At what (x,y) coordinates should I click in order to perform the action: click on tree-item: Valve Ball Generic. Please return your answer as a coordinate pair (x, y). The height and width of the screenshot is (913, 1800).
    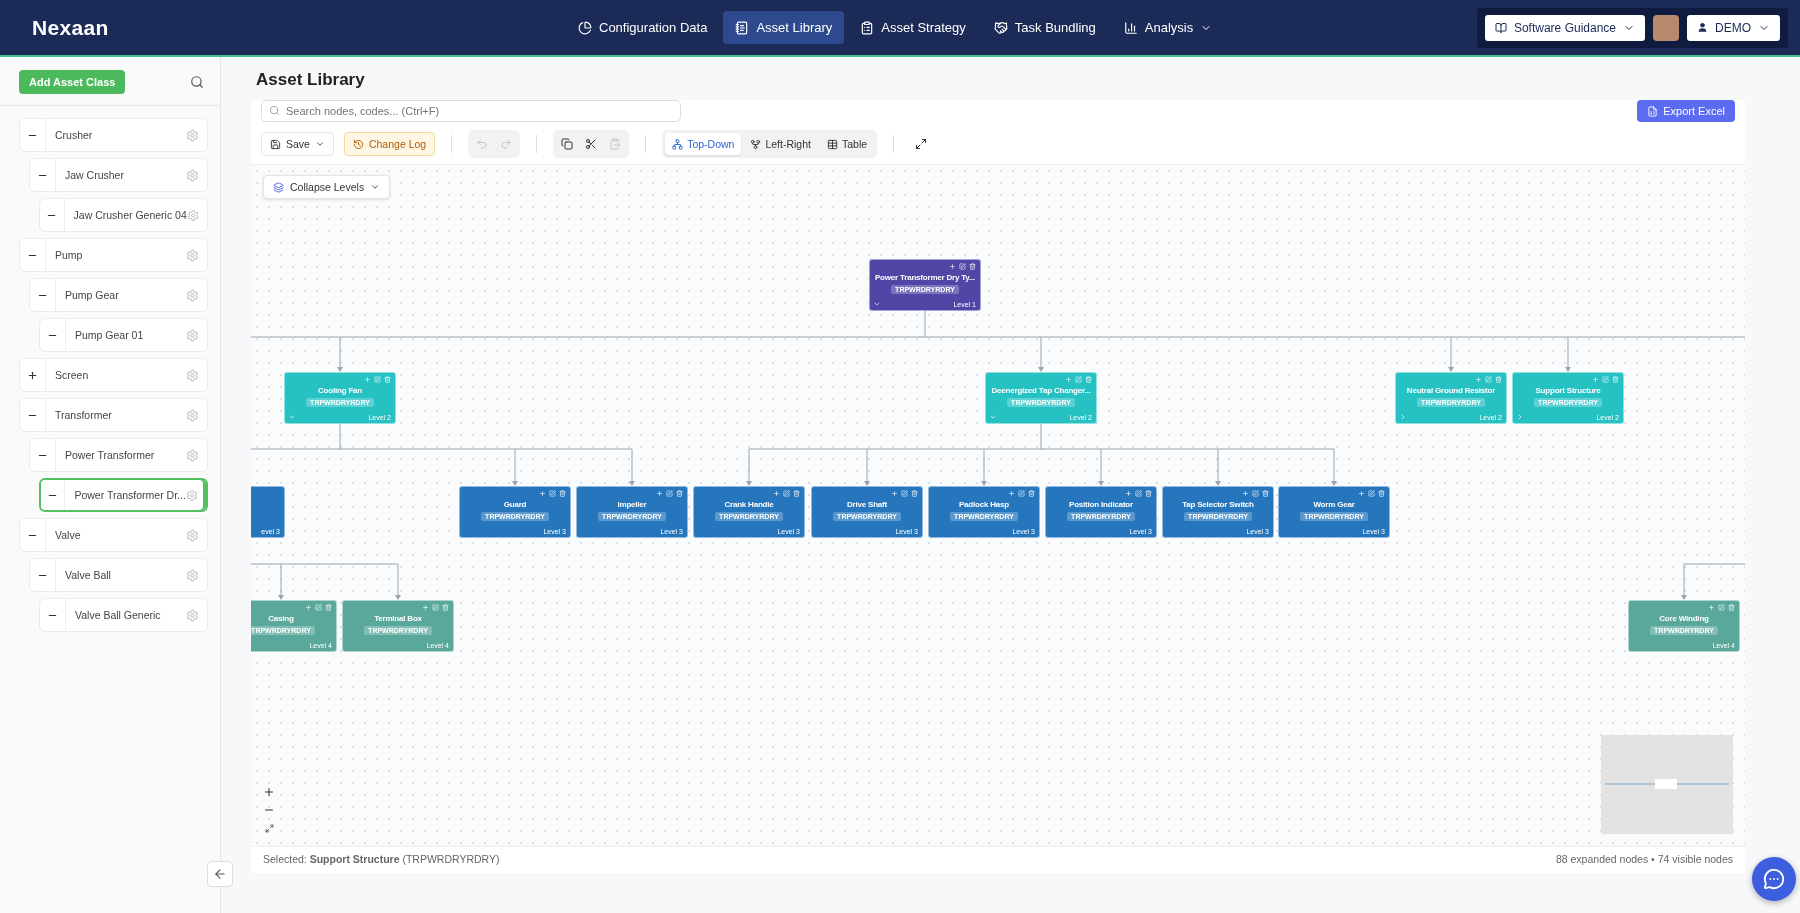
    Looking at the image, I should click on (123, 615).